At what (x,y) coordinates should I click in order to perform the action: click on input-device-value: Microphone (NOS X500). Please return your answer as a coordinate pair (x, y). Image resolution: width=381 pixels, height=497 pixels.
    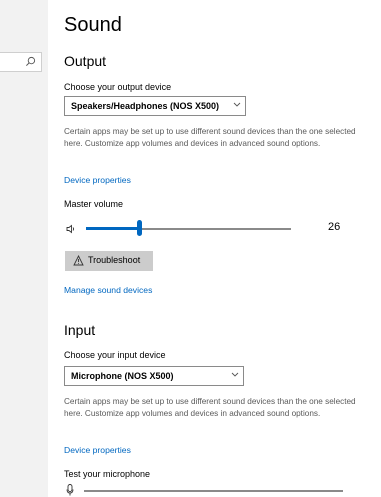
    Looking at the image, I should click on (122, 376).